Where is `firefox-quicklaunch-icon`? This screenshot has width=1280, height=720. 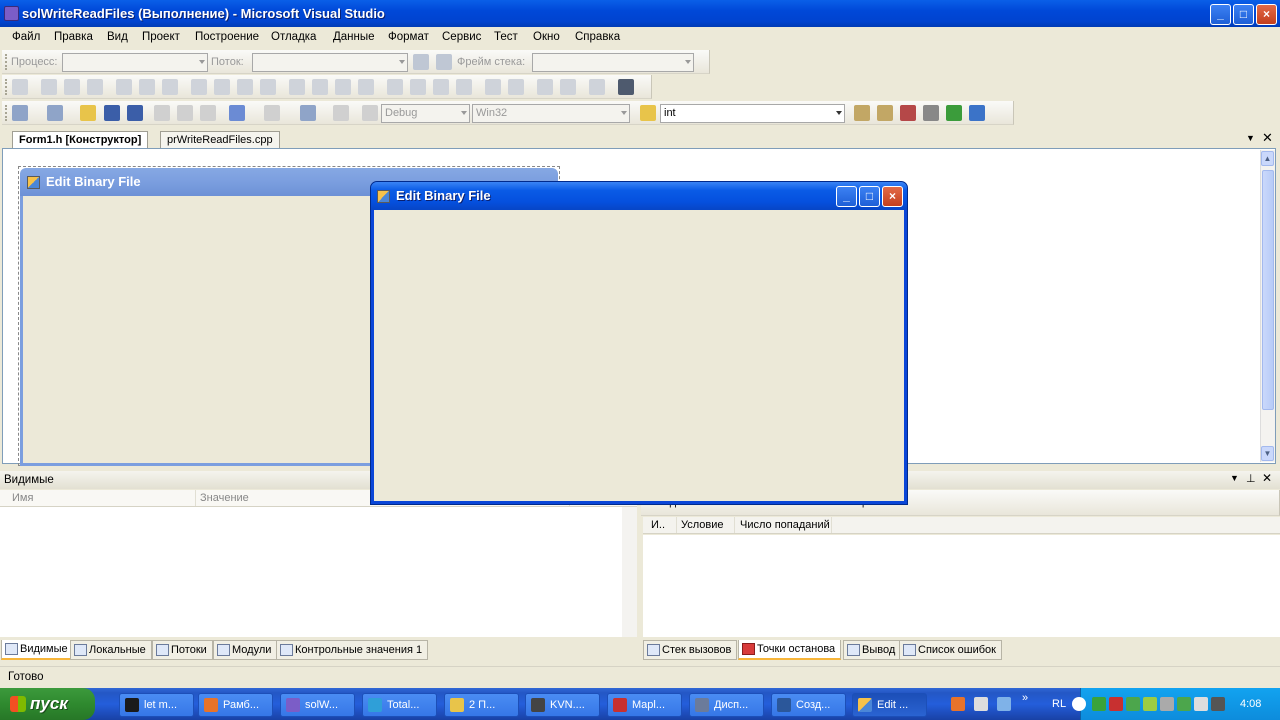 firefox-quicklaunch-icon is located at coordinates (958, 704).